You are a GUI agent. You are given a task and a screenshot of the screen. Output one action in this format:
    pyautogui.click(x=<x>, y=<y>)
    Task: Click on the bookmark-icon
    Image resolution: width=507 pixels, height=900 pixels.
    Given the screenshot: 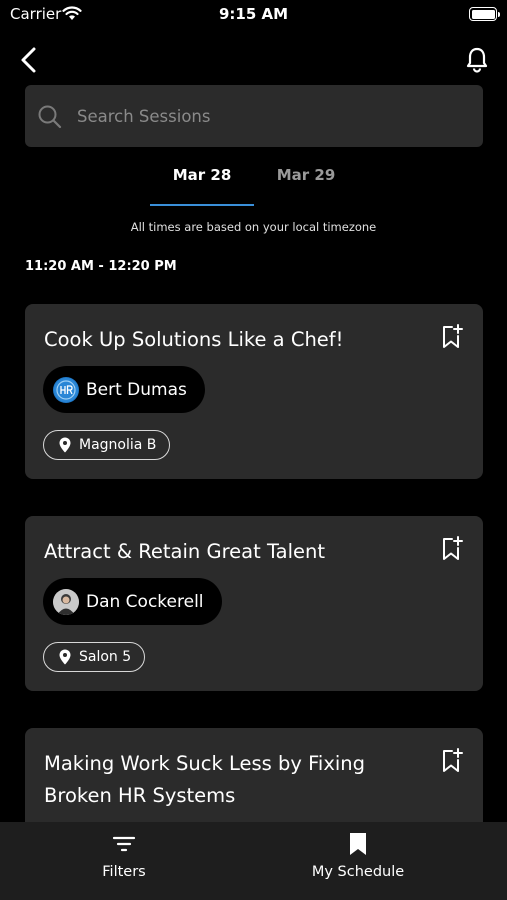 What is the action you would take?
    pyautogui.click(x=358, y=844)
    